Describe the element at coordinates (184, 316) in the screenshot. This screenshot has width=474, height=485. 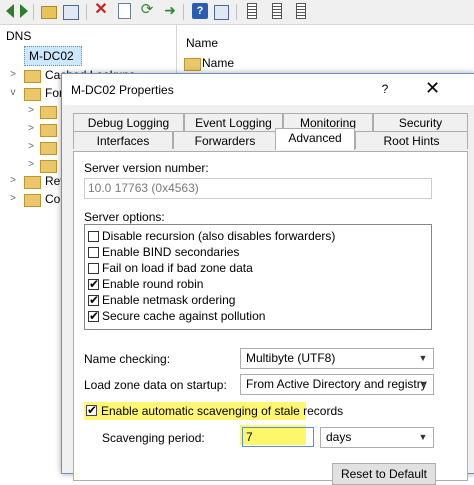
I see `option-label: Secure cache against pollution` at that location.